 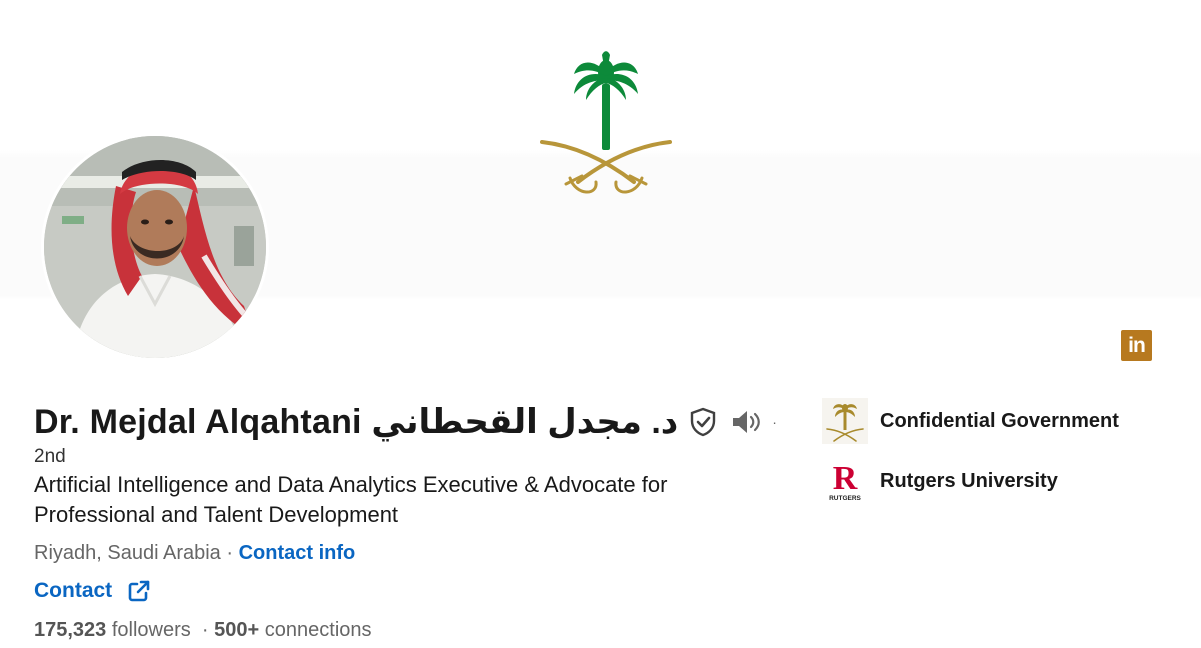 I want to click on school-name: Rutgers University, so click(x=969, y=480).